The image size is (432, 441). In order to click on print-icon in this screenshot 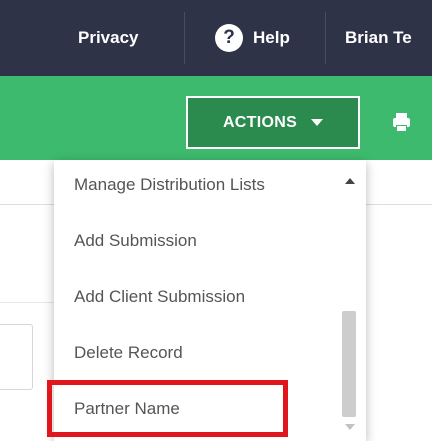, I will do `click(401, 122)`.